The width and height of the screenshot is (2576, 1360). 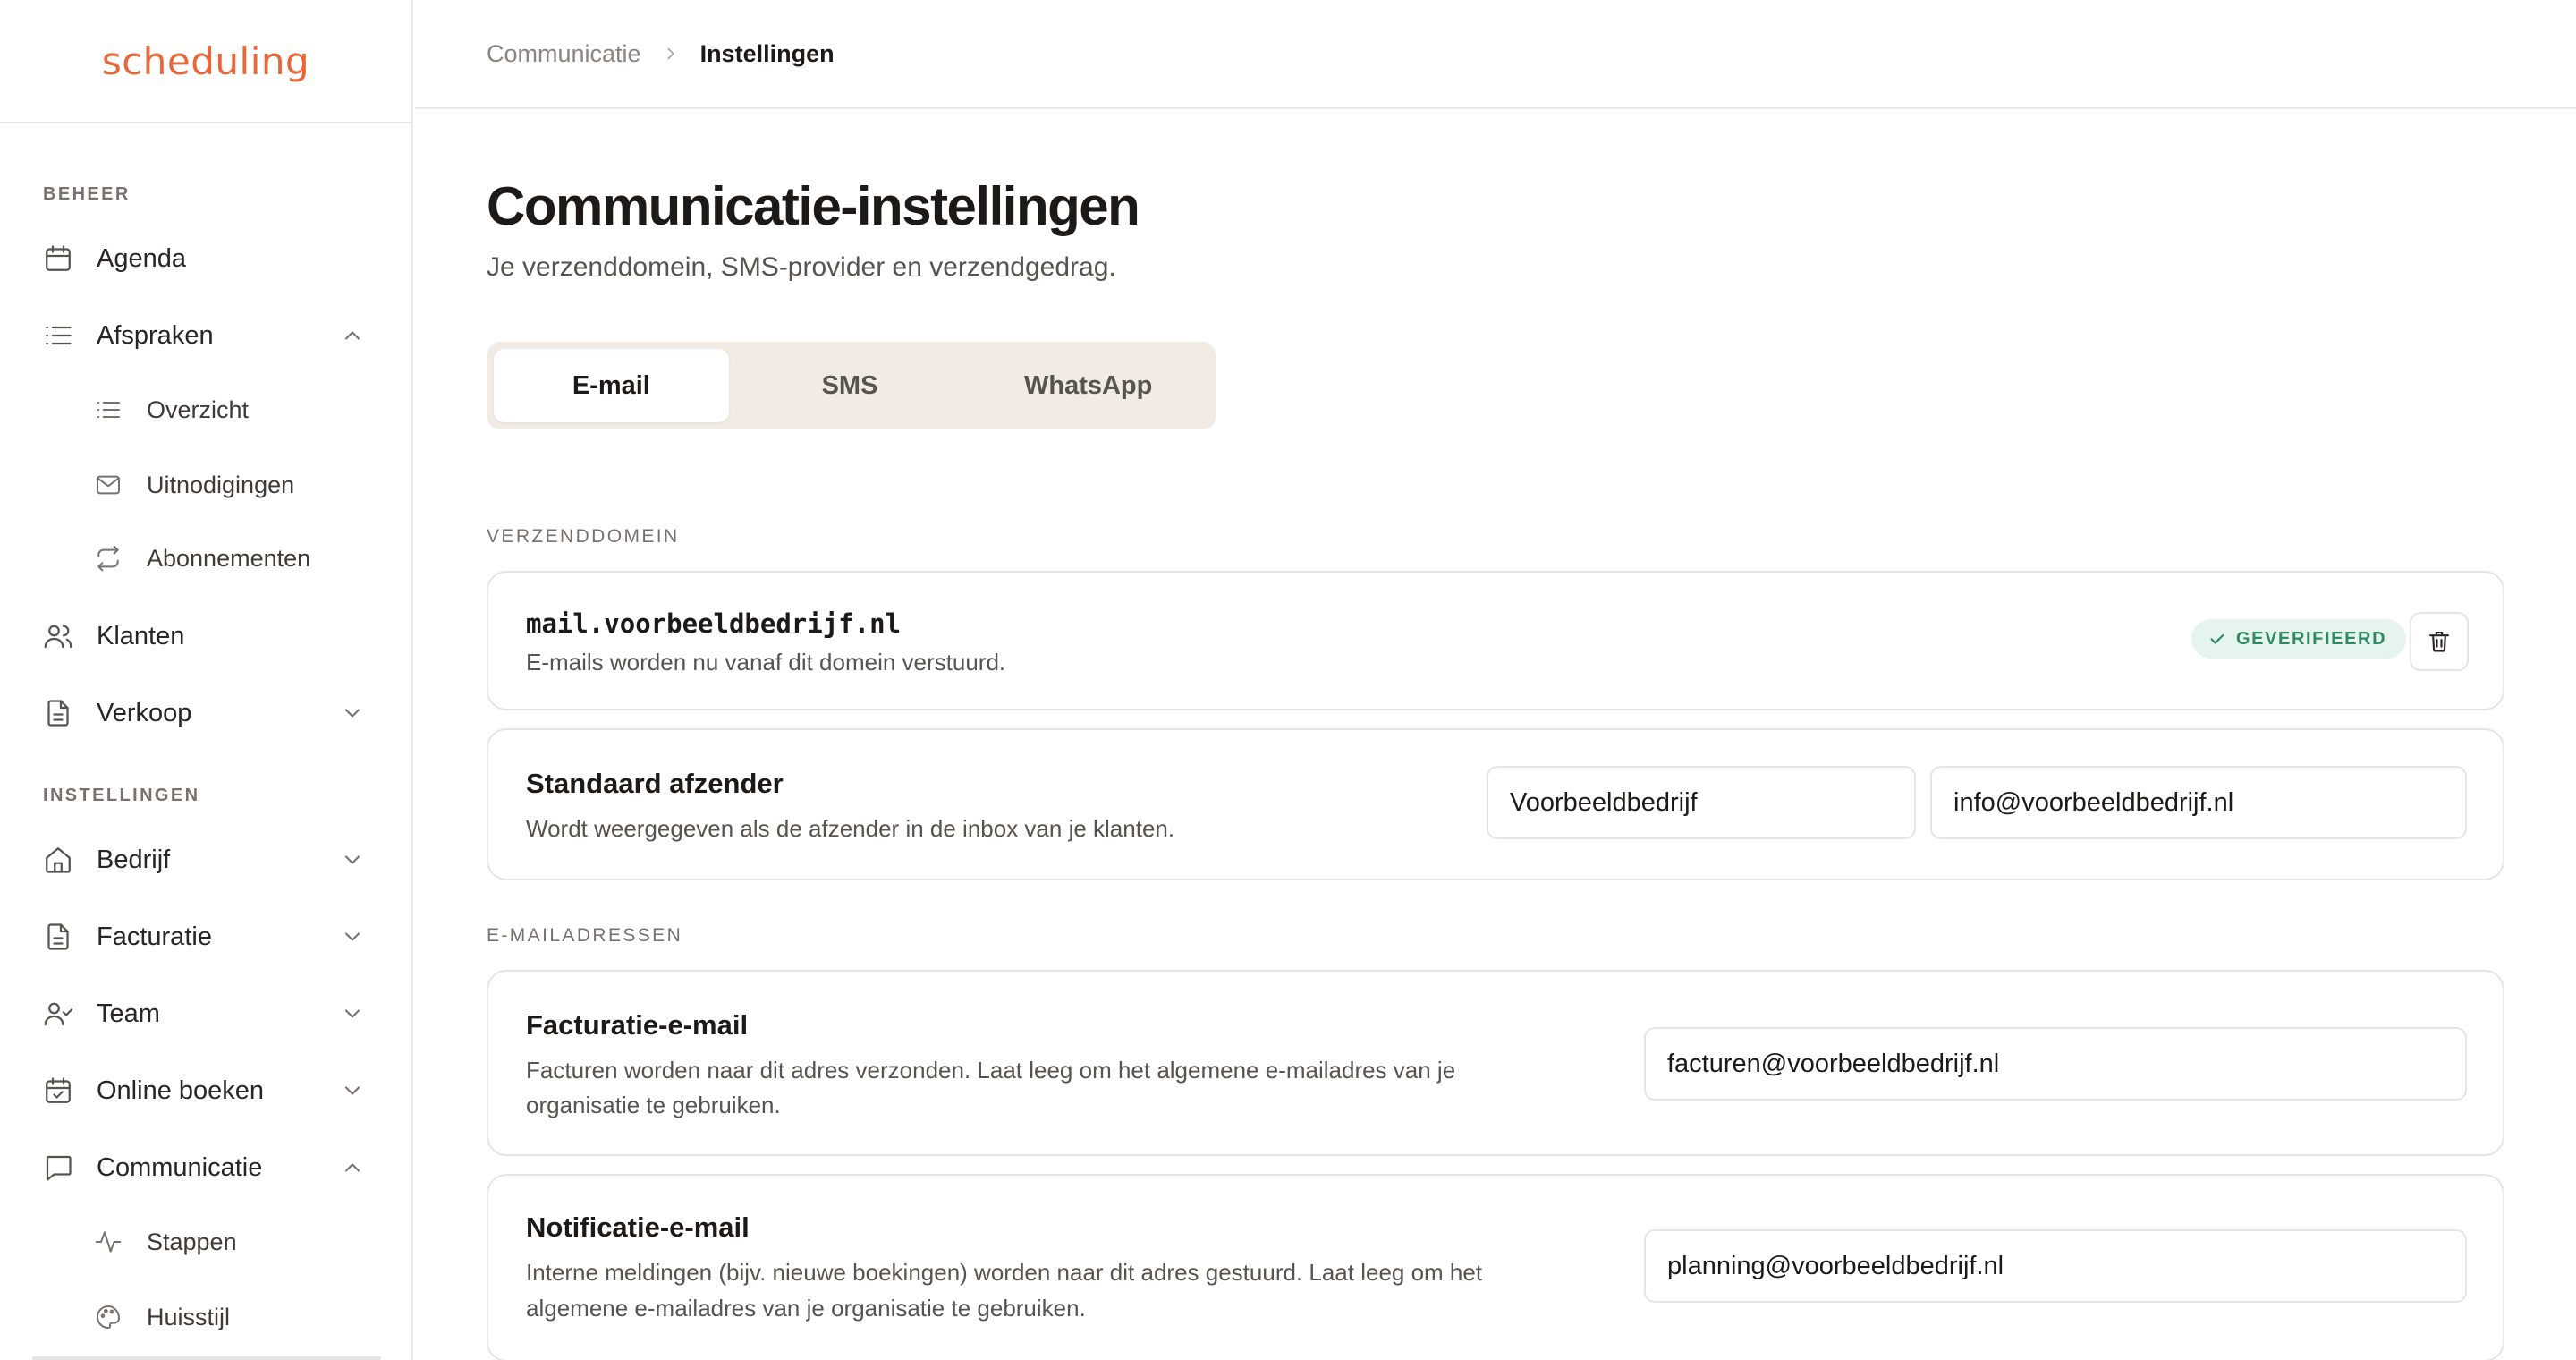 What do you see at coordinates (653, 1105) in the screenshot?
I see `billing-email-description-line2: organisatie te gebruiken.` at bounding box center [653, 1105].